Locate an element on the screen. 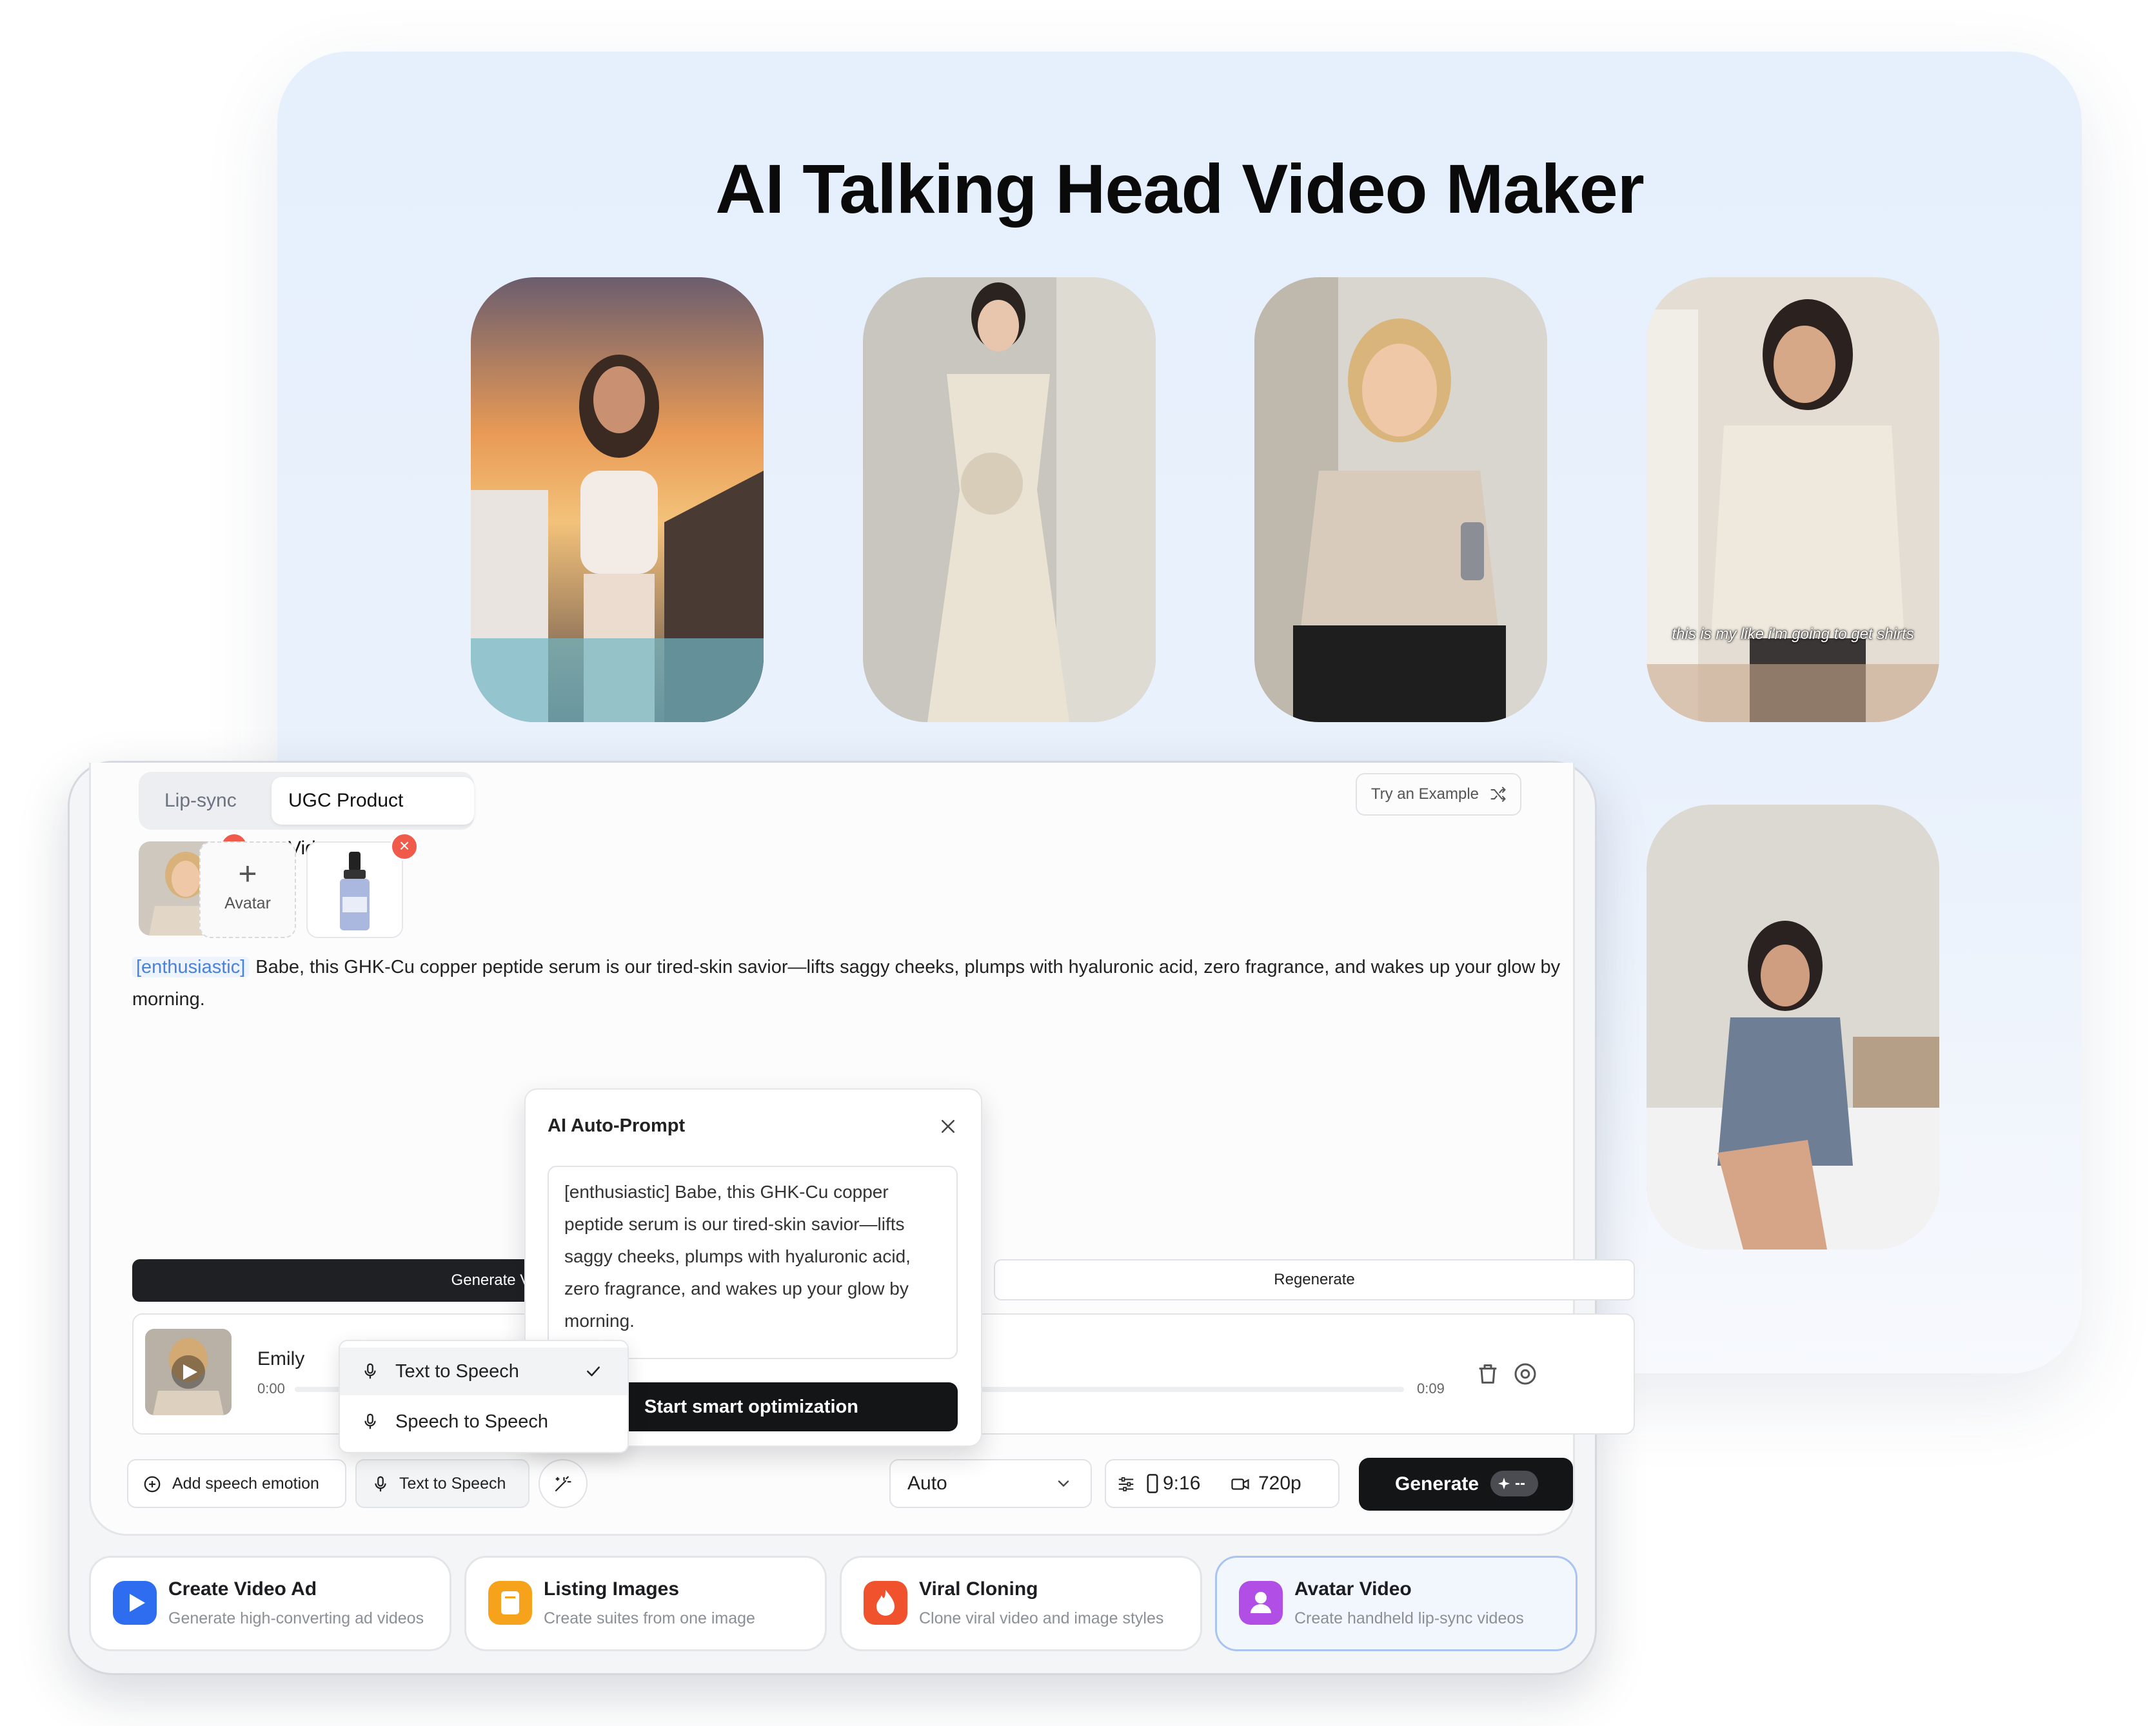 The image size is (2156, 1726). tab-ugc-product-video: UGC Product Video is located at coordinates (373, 818).